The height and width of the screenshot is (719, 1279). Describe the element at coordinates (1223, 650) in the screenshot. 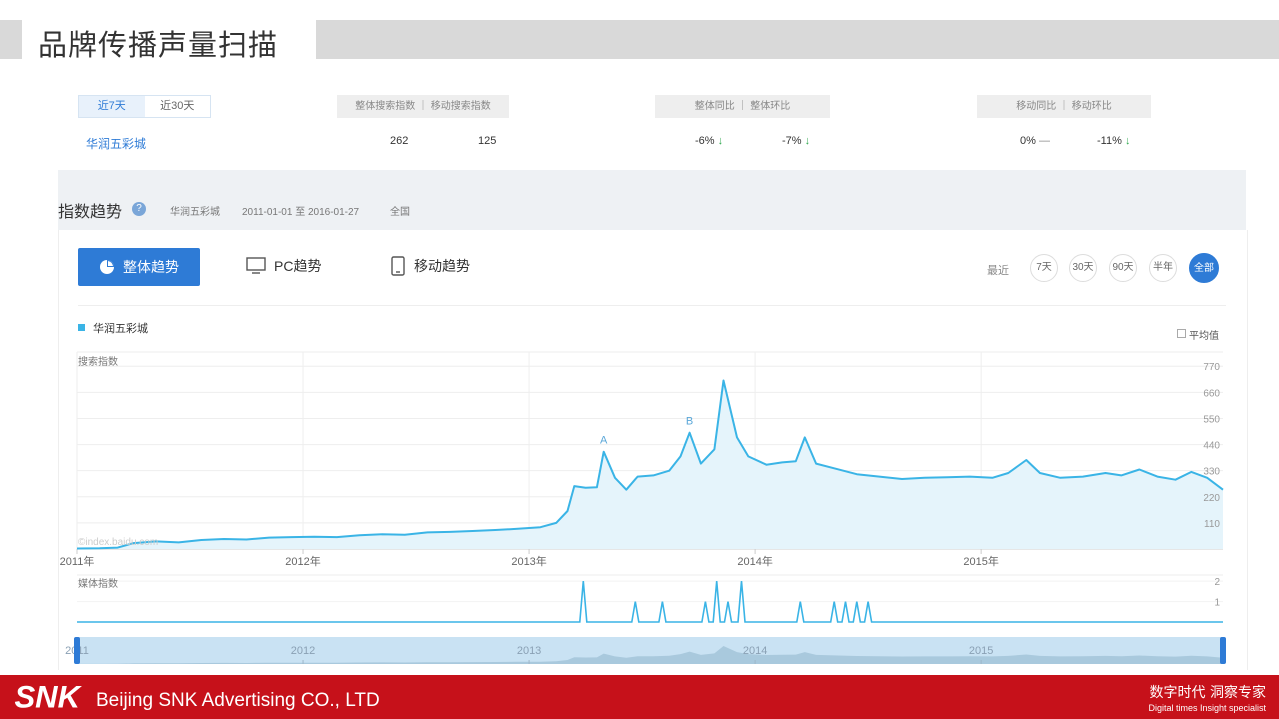

I see `navigator-handle-right` at that location.